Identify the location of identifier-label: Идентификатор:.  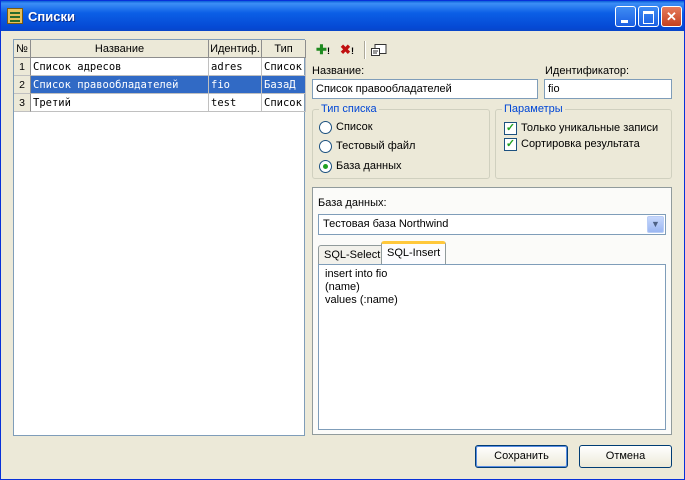
(587, 71).